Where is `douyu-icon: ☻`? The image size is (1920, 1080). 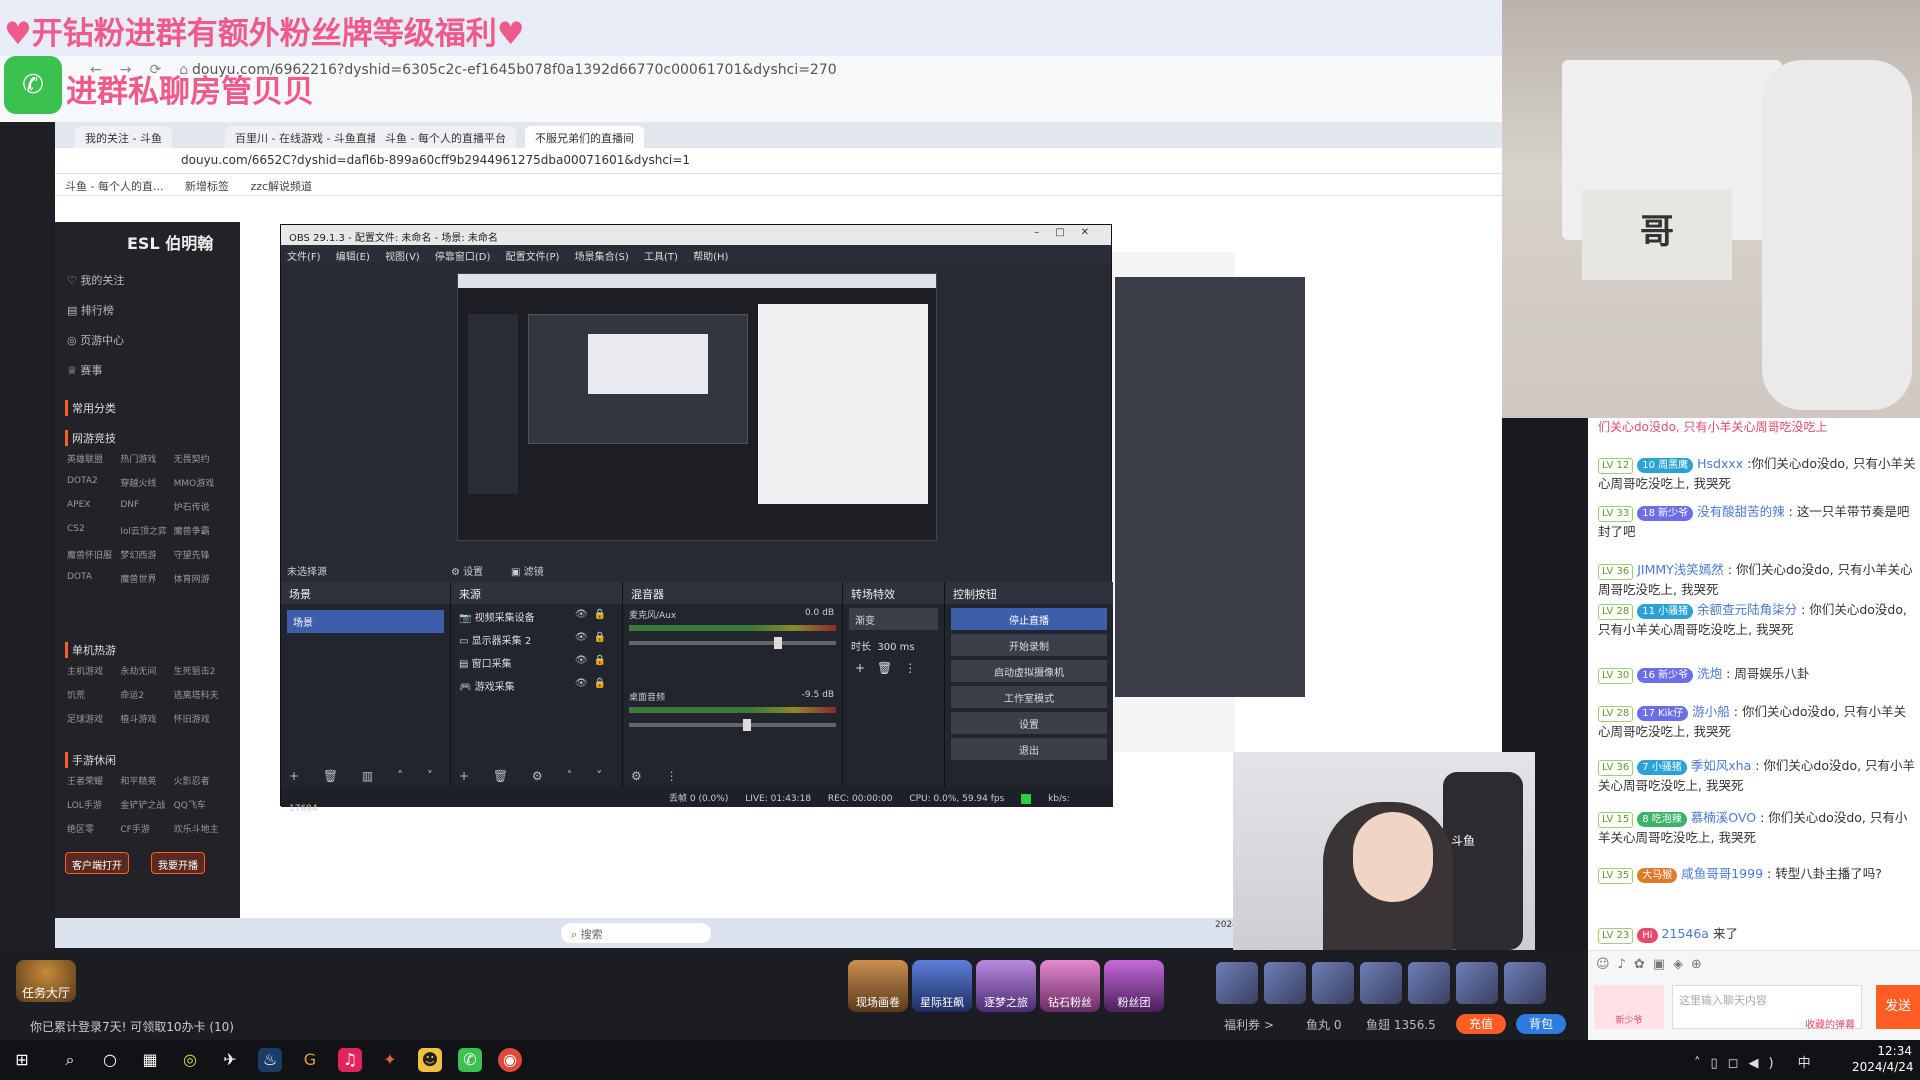 douyu-icon: ☻ is located at coordinates (430, 1060).